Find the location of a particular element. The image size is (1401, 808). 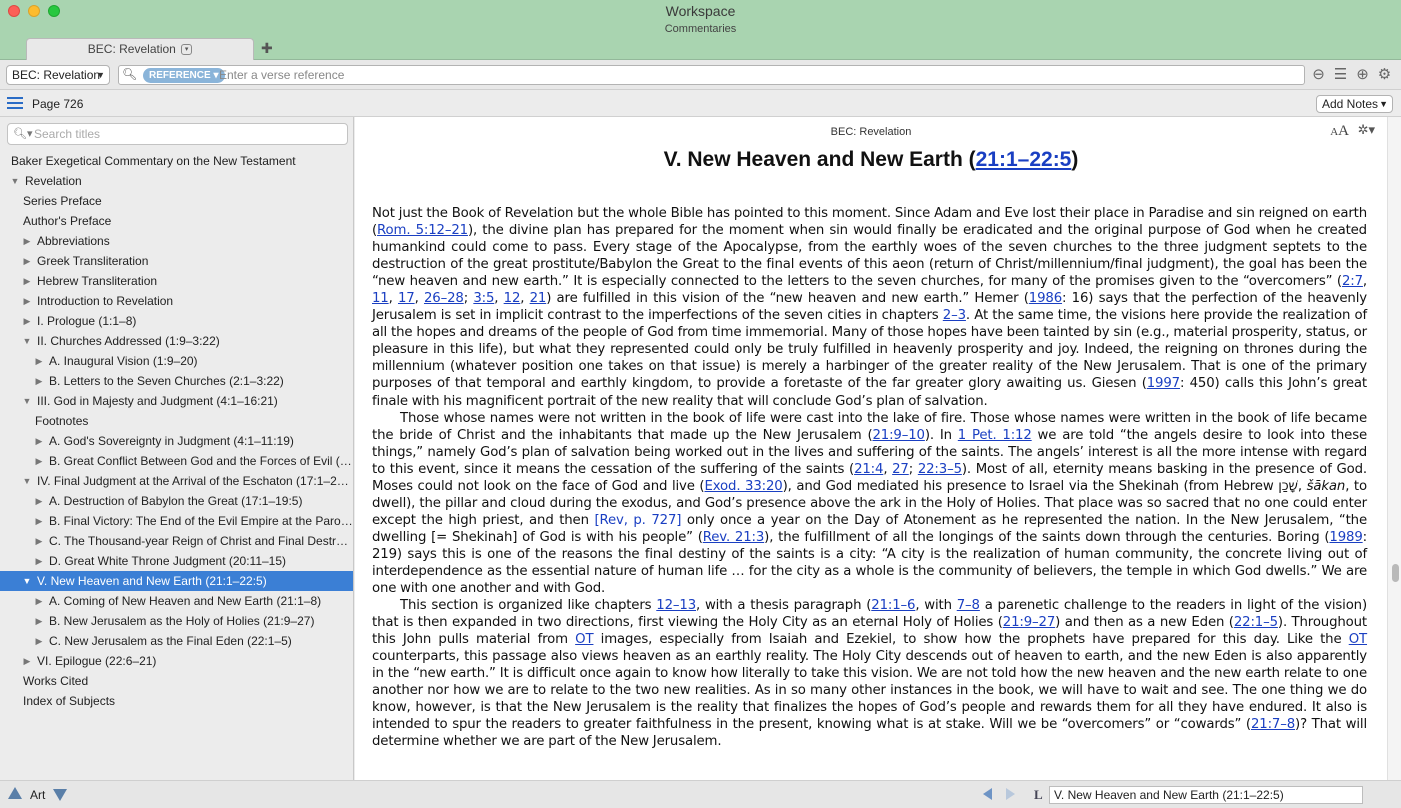

search-type-pill: REFERENCE ▾ is located at coordinates (184, 75).